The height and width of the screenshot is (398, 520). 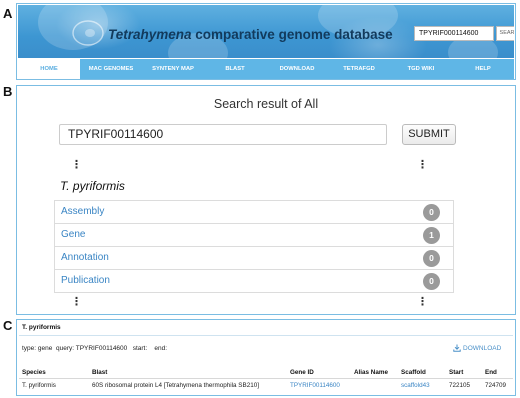 I want to click on column-header-scaffold: Scaffold, so click(x=413, y=372).